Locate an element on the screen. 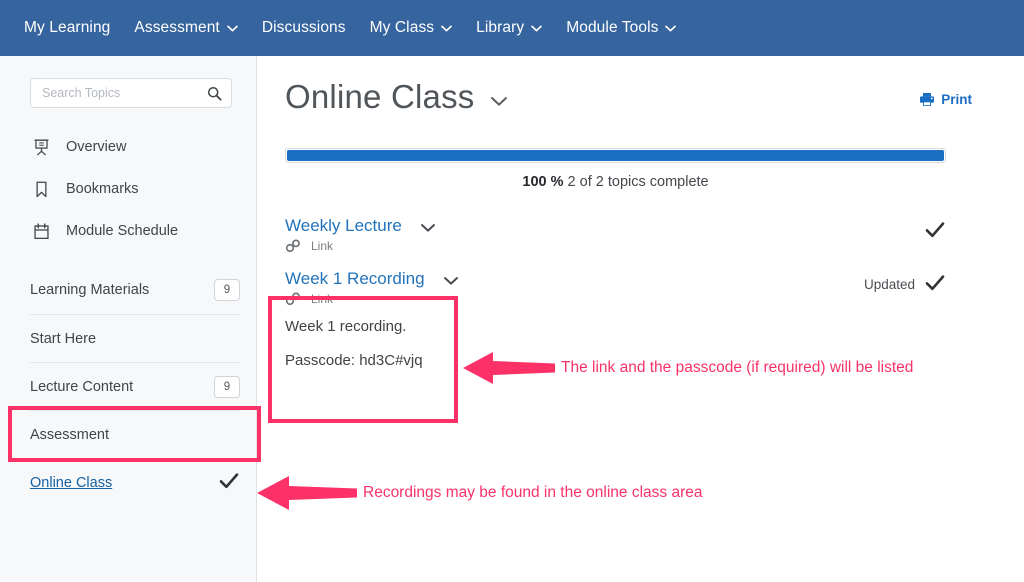 The image size is (1024, 582). topic-status is located at coordinates (930, 229).